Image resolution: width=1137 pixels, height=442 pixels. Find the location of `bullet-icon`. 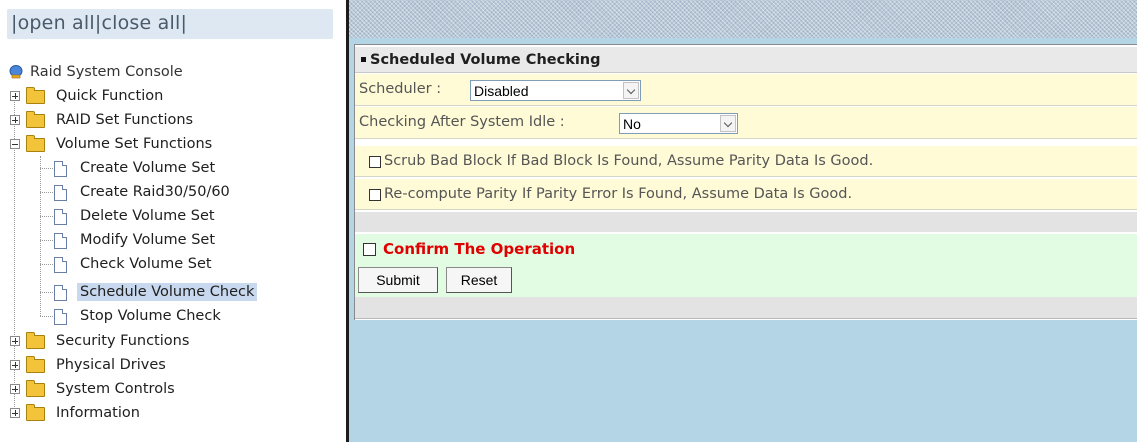

bullet-icon is located at coordinates (363, 59).